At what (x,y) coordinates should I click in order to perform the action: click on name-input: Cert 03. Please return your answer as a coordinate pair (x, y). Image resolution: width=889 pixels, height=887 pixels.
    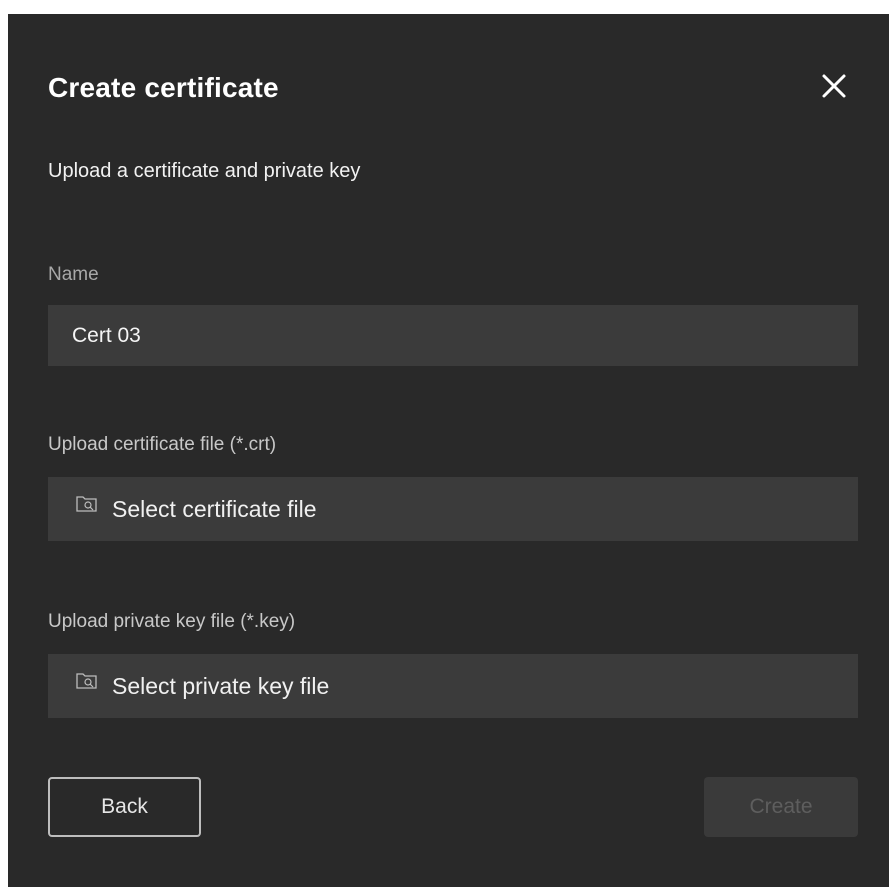
    Looking at the image, I should click on (453, 335).